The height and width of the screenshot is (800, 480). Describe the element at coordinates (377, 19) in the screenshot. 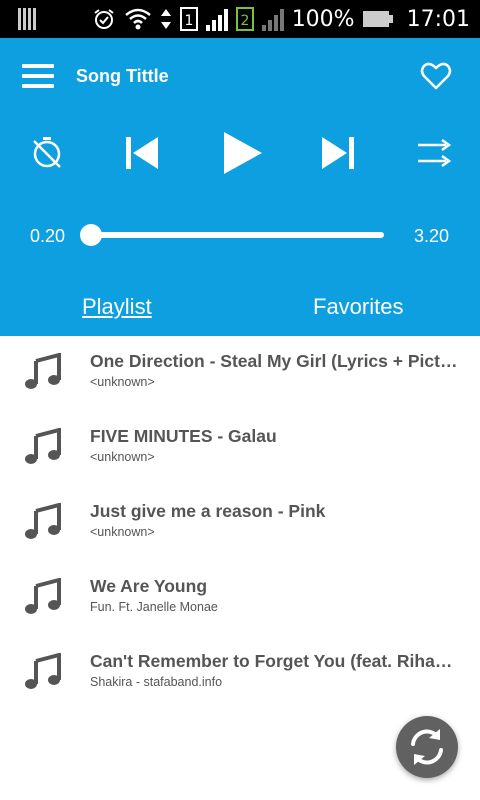

I see `battery-icon` at that location.